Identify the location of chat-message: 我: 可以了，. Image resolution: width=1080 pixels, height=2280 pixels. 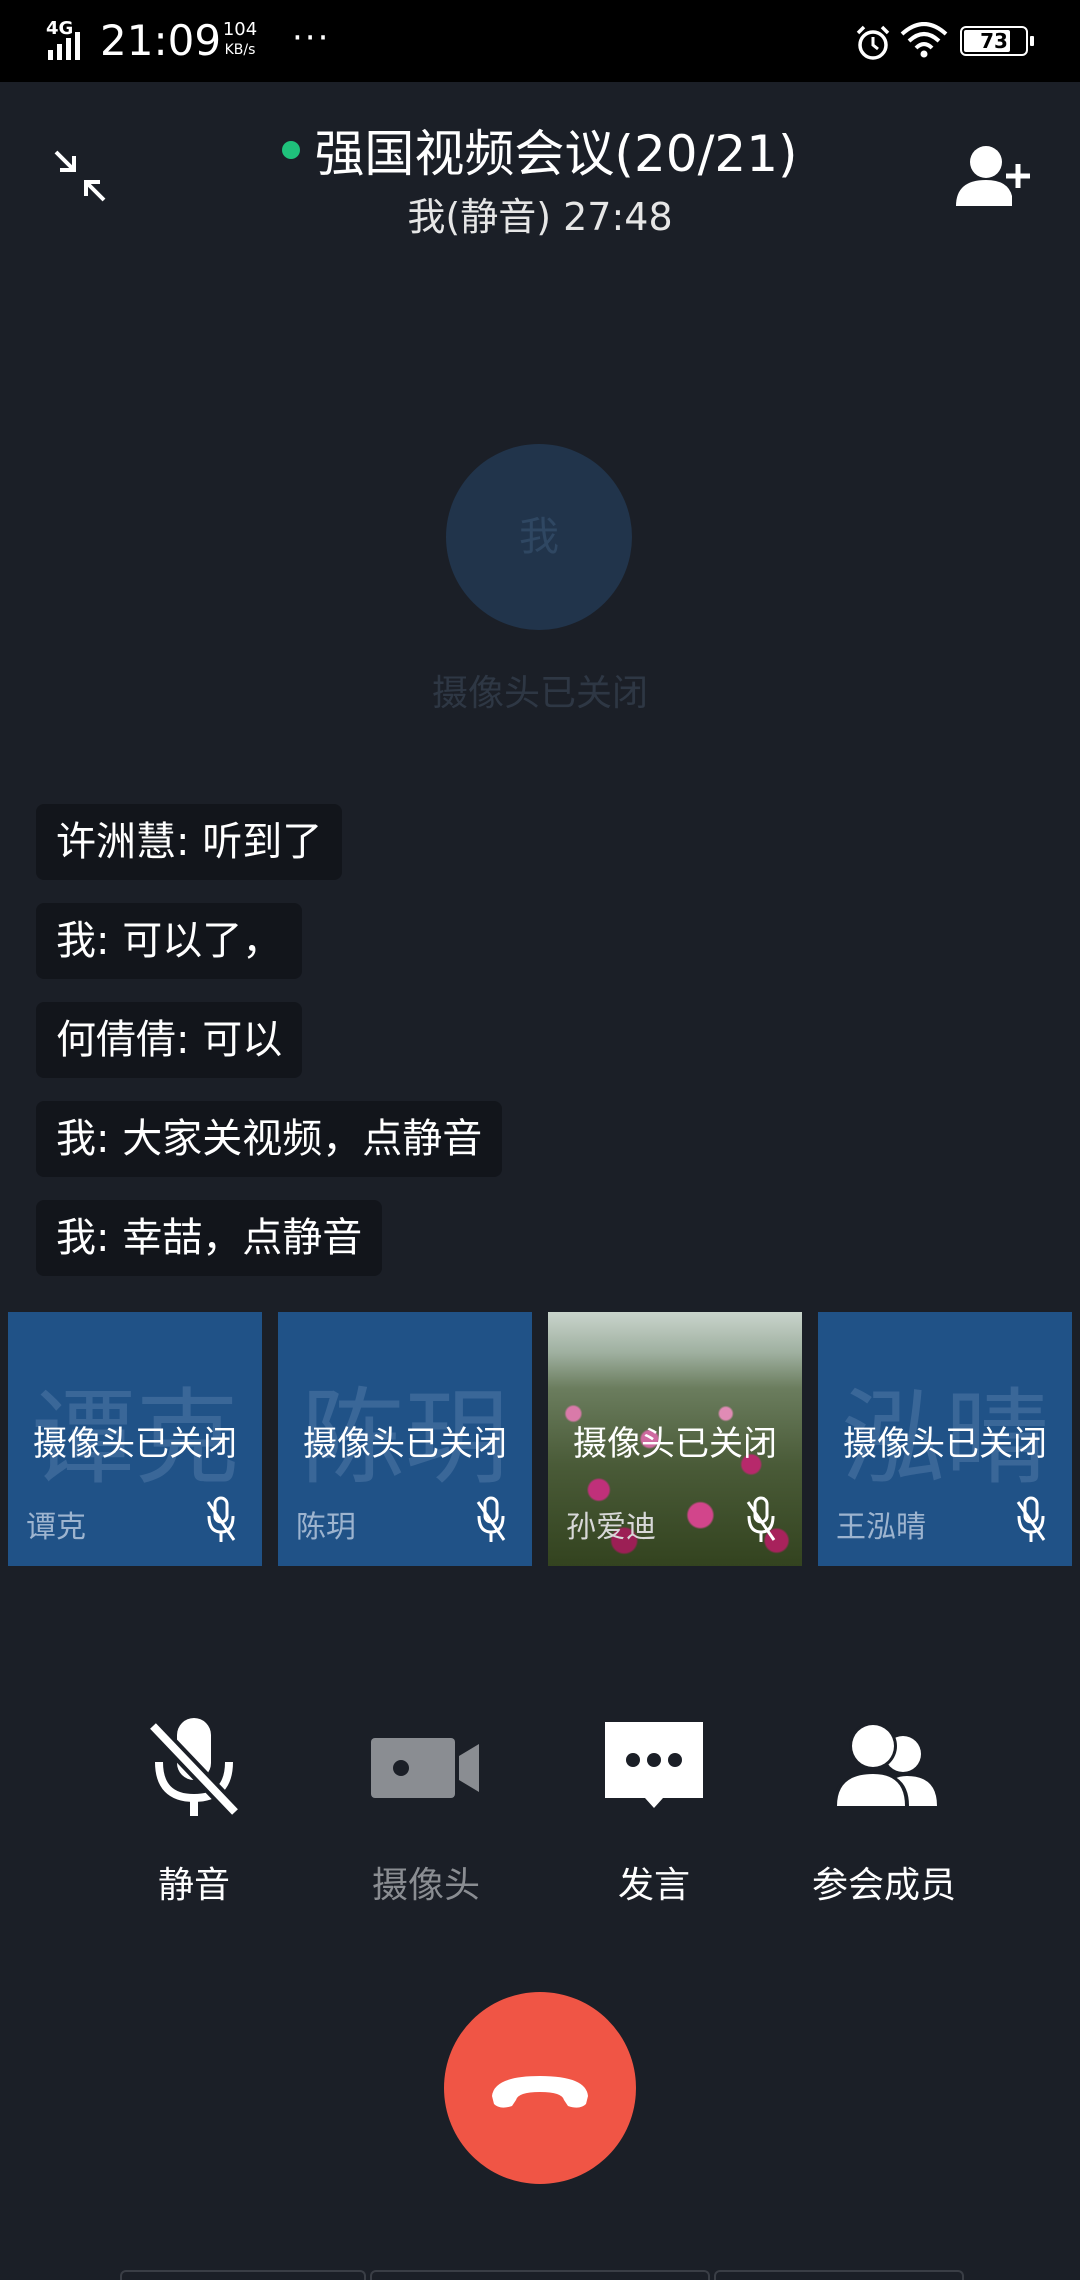
(169, 941).